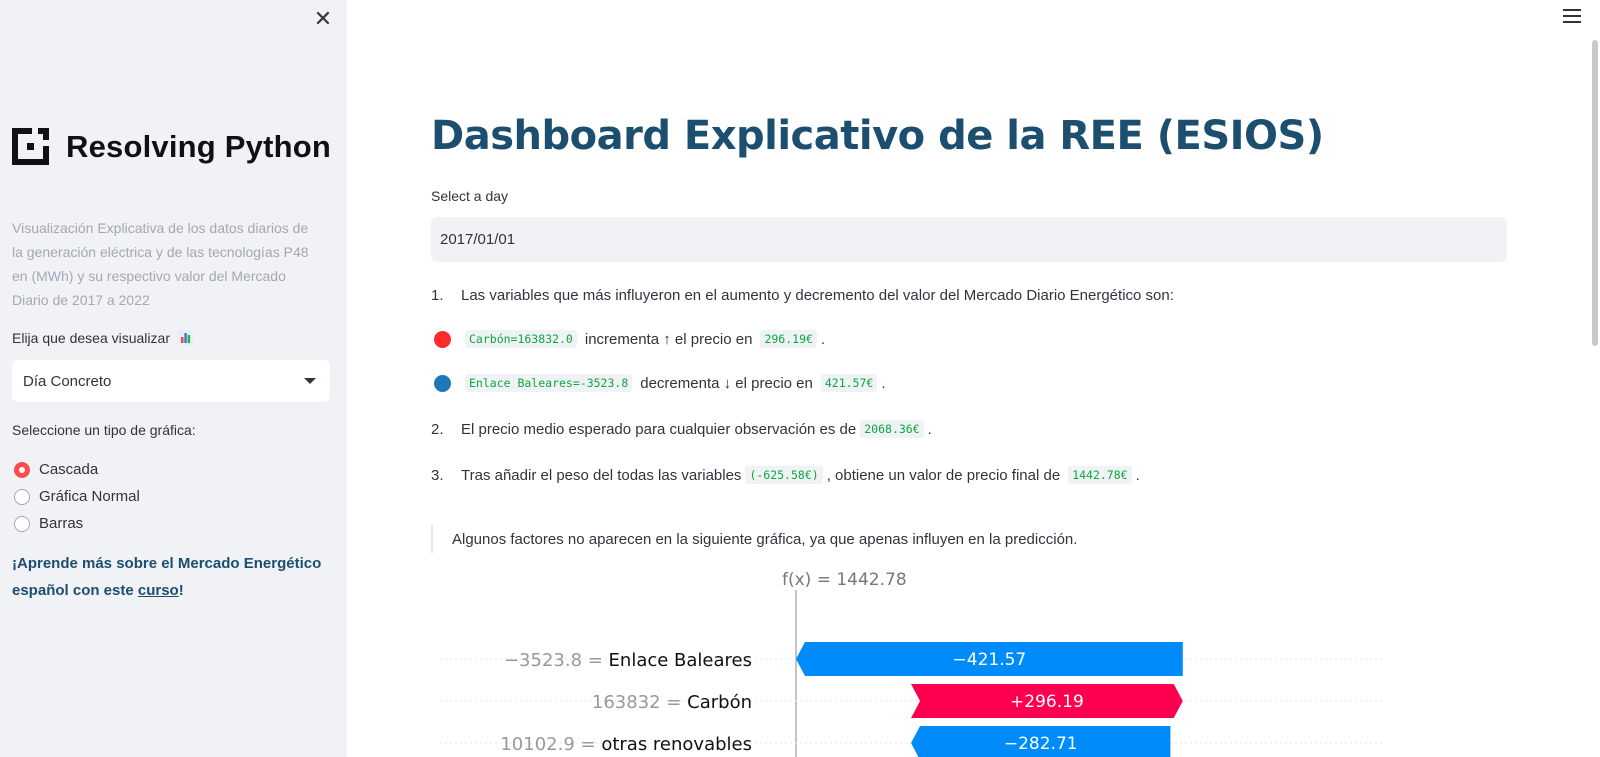  I want to click on bar-value-label: −421.57, so click(990, 660).